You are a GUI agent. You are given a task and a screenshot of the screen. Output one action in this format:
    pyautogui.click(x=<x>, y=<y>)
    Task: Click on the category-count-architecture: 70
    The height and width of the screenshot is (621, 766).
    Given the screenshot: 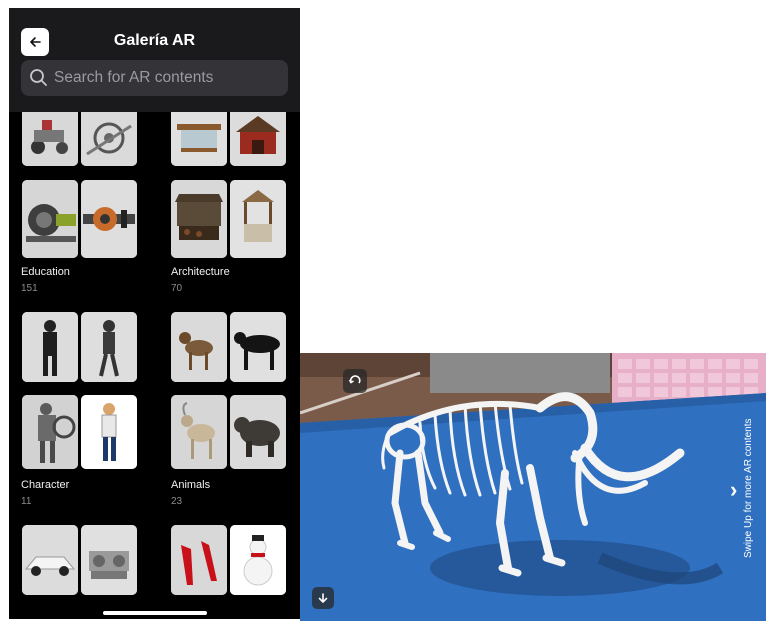 What is the action you would take?
    pyautogui.click(x=177, y=288)
    